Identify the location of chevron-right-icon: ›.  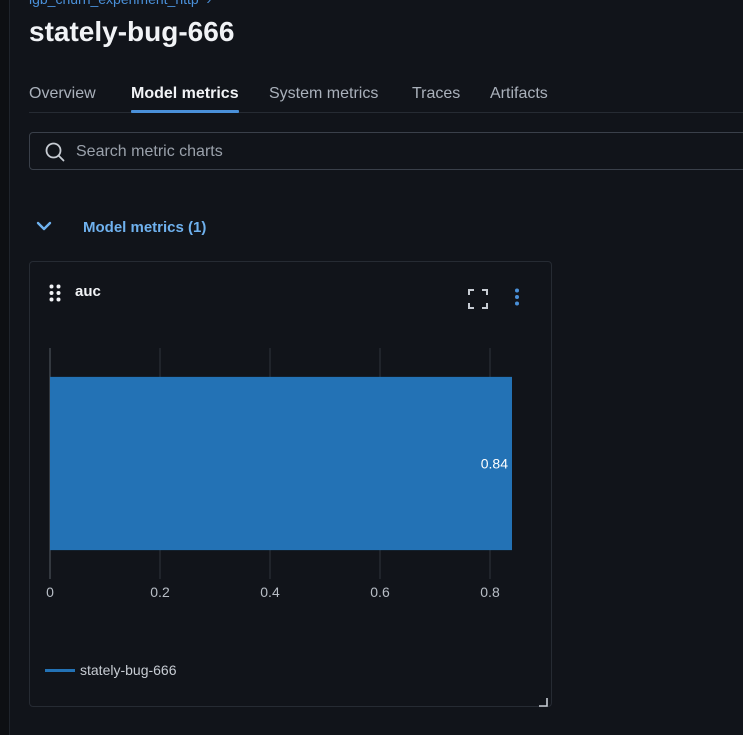
(207, 3).